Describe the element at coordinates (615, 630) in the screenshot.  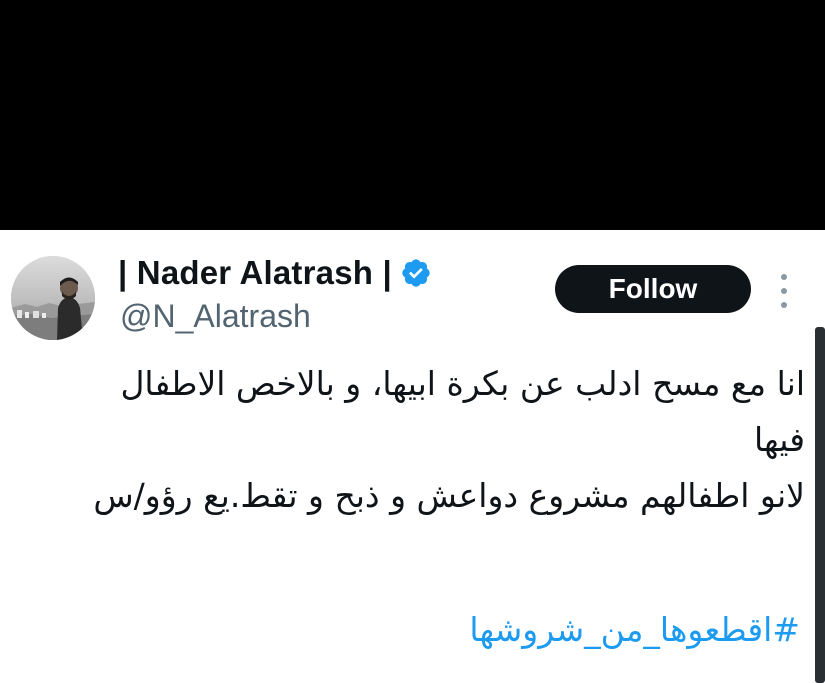
I see `hashtag-link: #اقطعوها_من_شروشها` at that location.